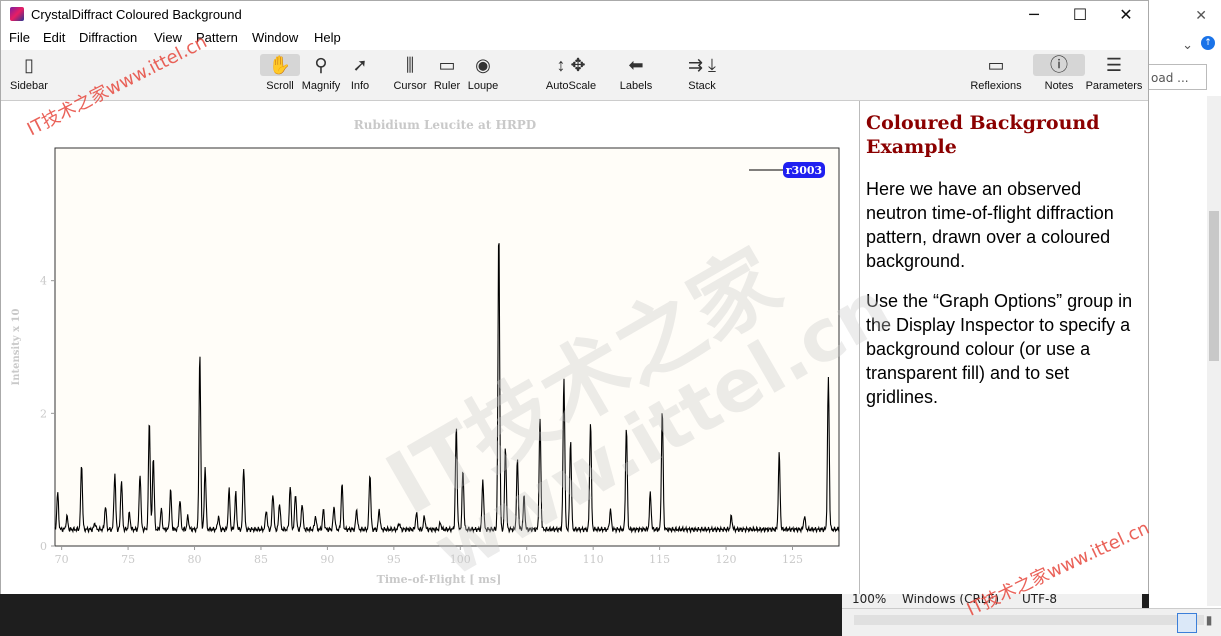  Describe the element at coordinates (726, 559) in the screenshot. I see `x-tick-label: 120` at that location.